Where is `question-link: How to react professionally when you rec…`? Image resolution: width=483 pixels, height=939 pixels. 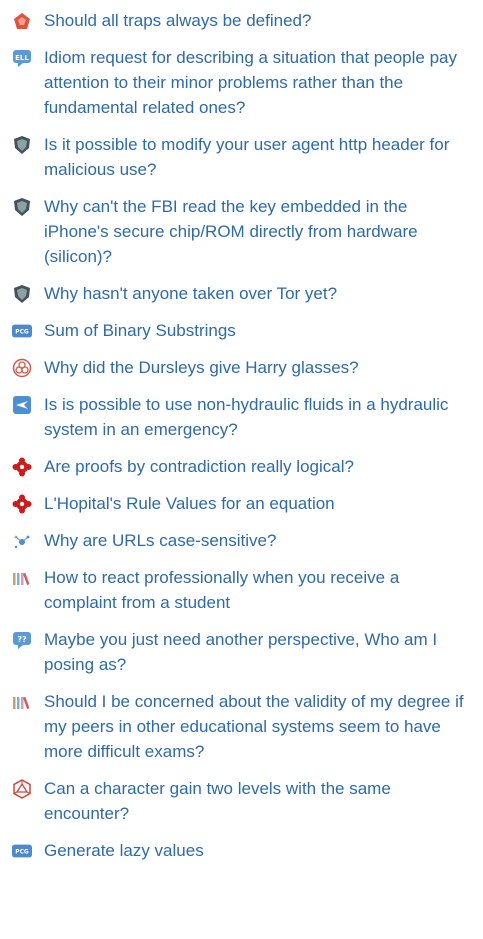
question-link: How to react professionally when you rec… is located at coordinates (241, 590).